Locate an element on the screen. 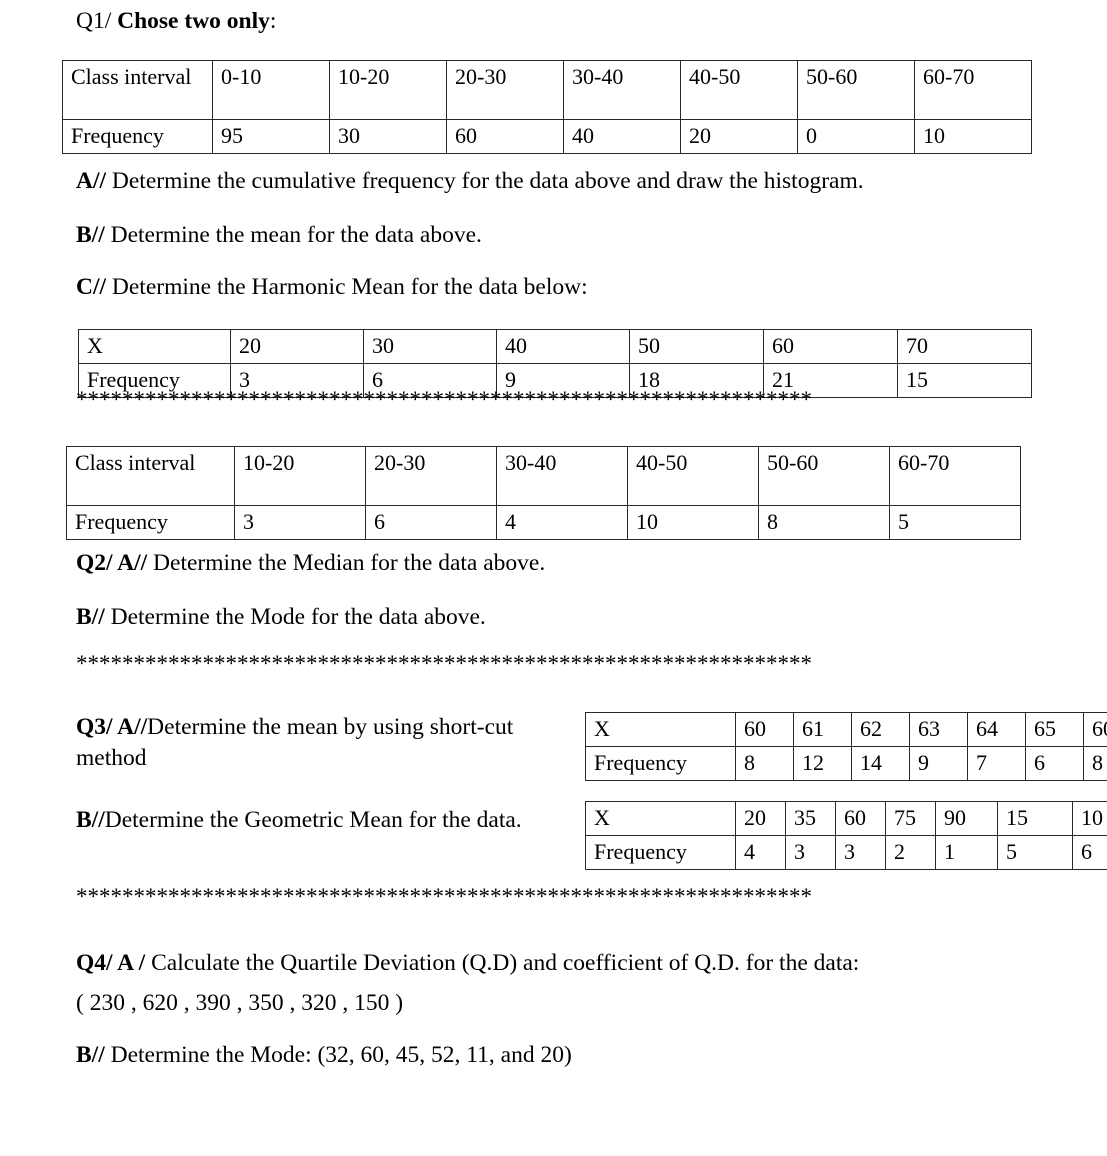 The height and width of the screenshot is (1156, 1107). cell-class-0: 0-10 is located at coordinates (271, 90).